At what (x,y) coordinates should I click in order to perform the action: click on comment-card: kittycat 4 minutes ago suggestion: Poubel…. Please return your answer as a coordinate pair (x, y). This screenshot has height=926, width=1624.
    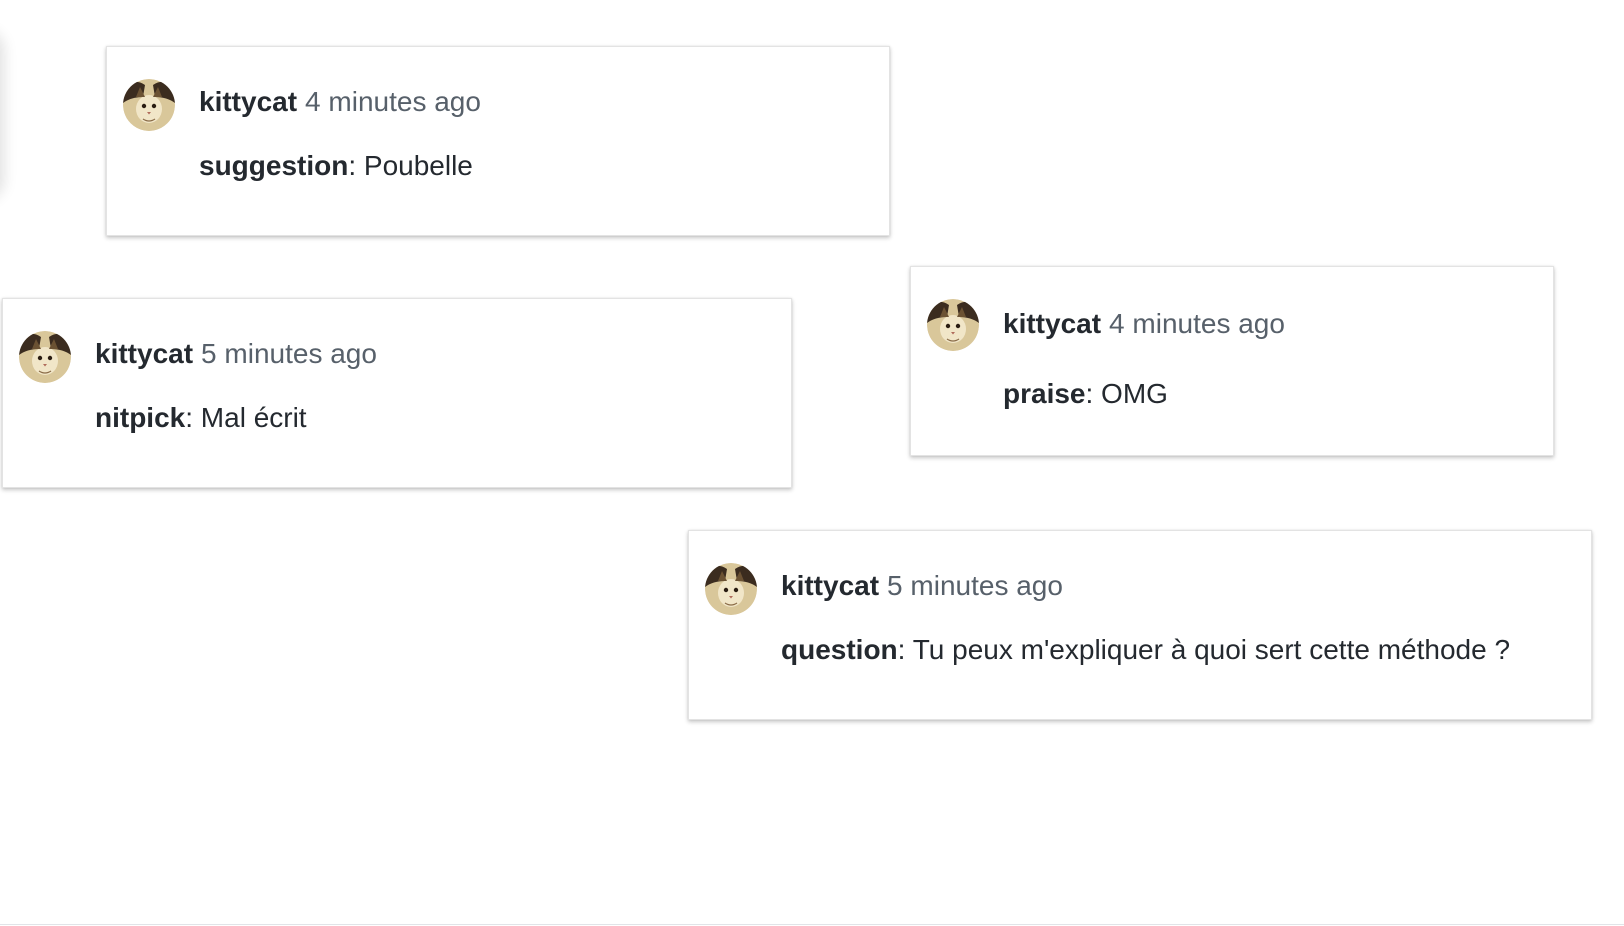
    Looking at the image, I should click on (498, 141).